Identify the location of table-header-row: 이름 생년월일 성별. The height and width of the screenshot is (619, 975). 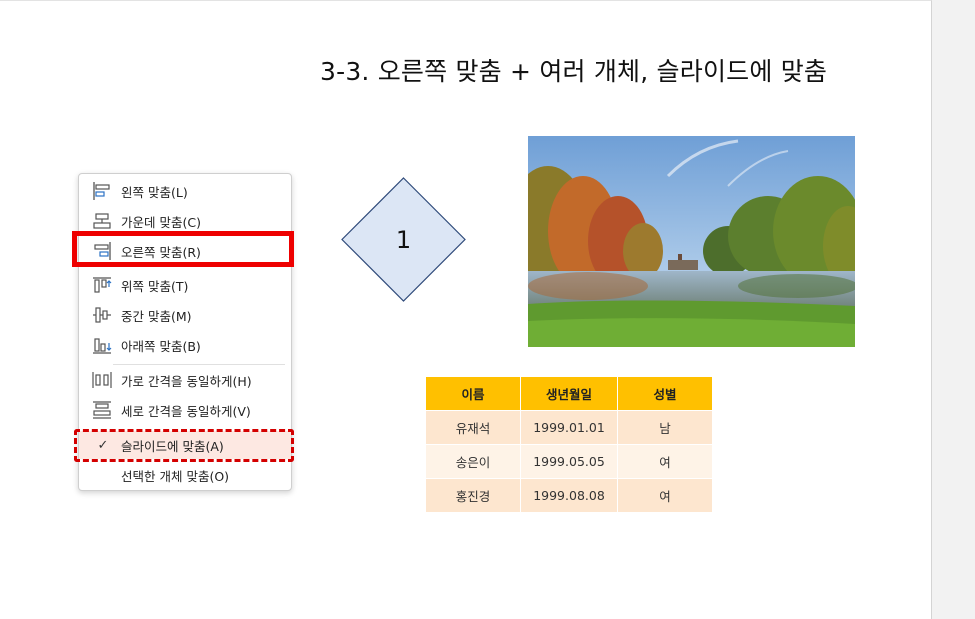
(569, 393).